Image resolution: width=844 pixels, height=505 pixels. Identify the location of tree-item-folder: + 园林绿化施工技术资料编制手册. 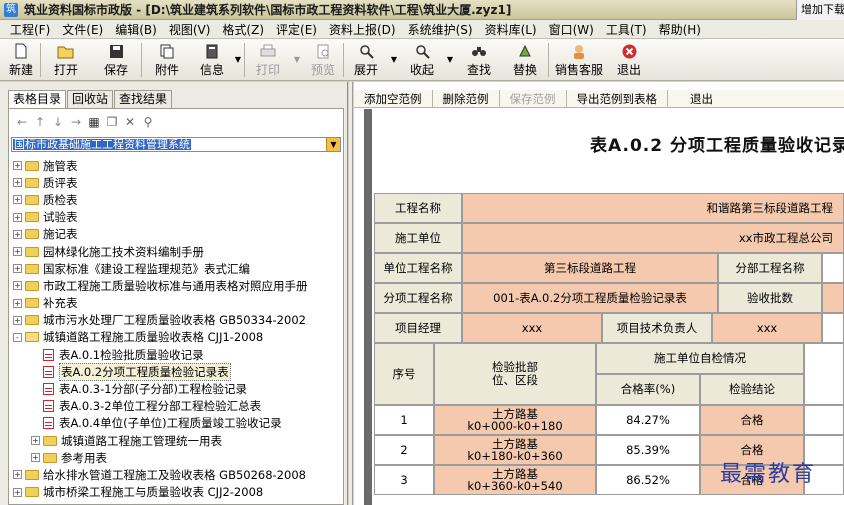
(176, 251).